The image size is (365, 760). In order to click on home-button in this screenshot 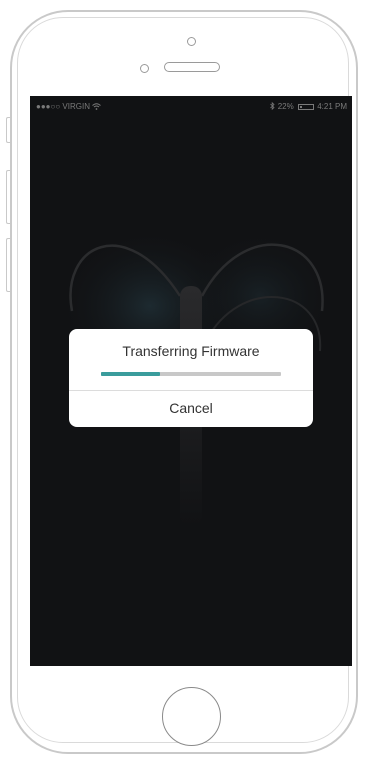, I will do `click(191, 716)`.